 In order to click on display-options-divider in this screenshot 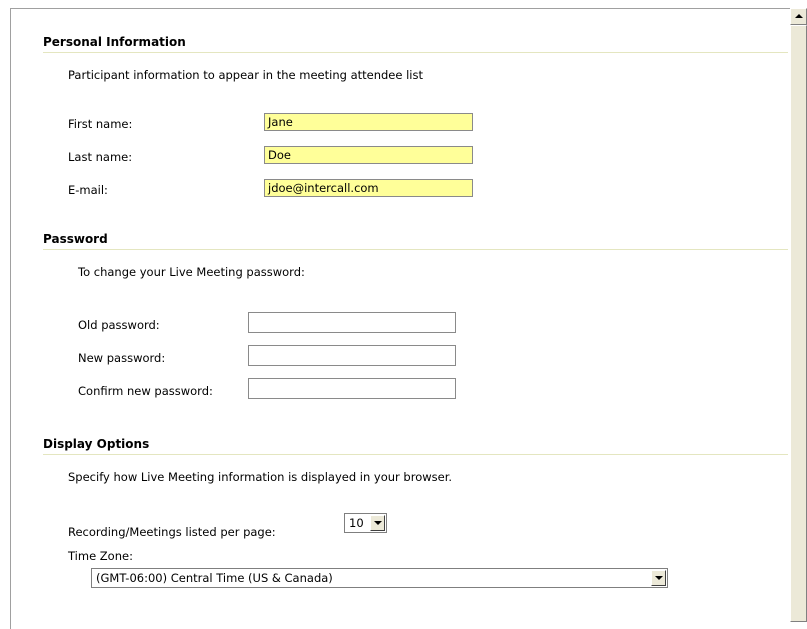, I will do `click(415, 454)`.